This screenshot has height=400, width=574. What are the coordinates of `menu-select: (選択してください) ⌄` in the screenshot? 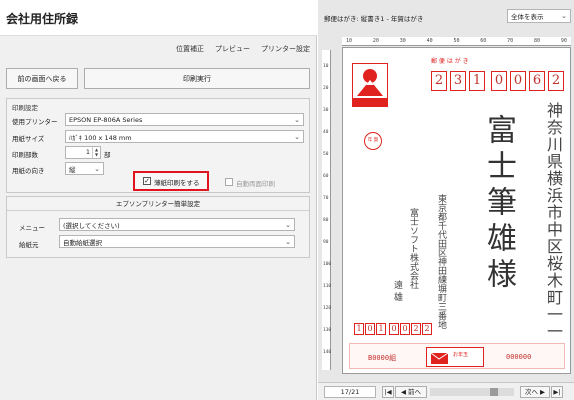 It's located at (177, 224).